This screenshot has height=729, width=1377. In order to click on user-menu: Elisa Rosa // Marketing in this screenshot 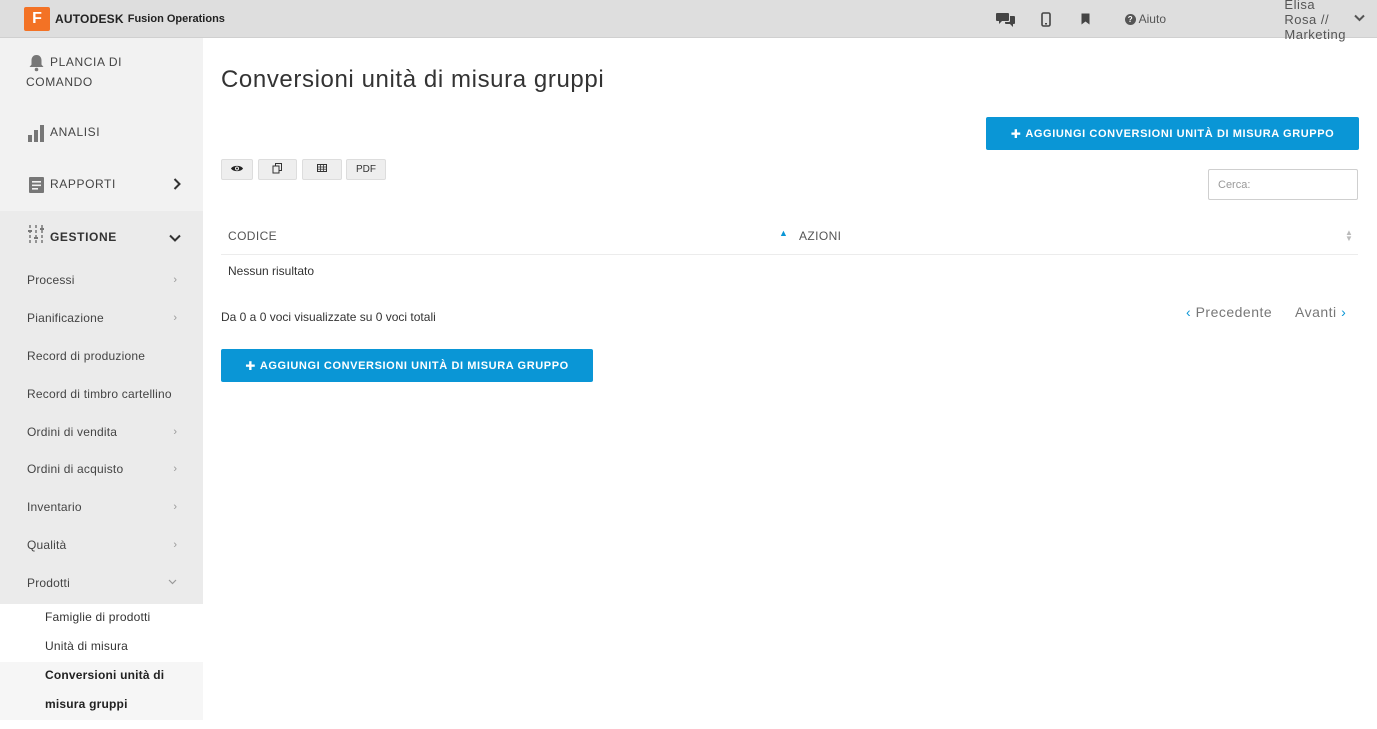, I will do `click(1324, 21)`.